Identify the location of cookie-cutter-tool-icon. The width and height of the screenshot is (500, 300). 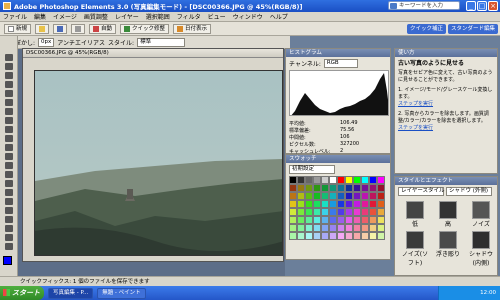
(9, 147).